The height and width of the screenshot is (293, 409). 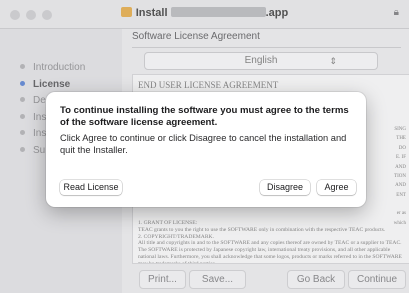 I want to click on read-license-button: Read License, so click(x=91, y=187).